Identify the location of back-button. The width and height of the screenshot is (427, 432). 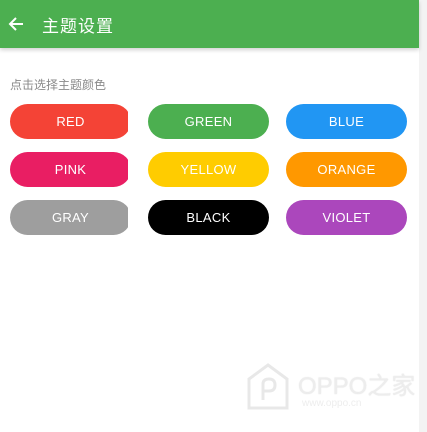
(16, 24).